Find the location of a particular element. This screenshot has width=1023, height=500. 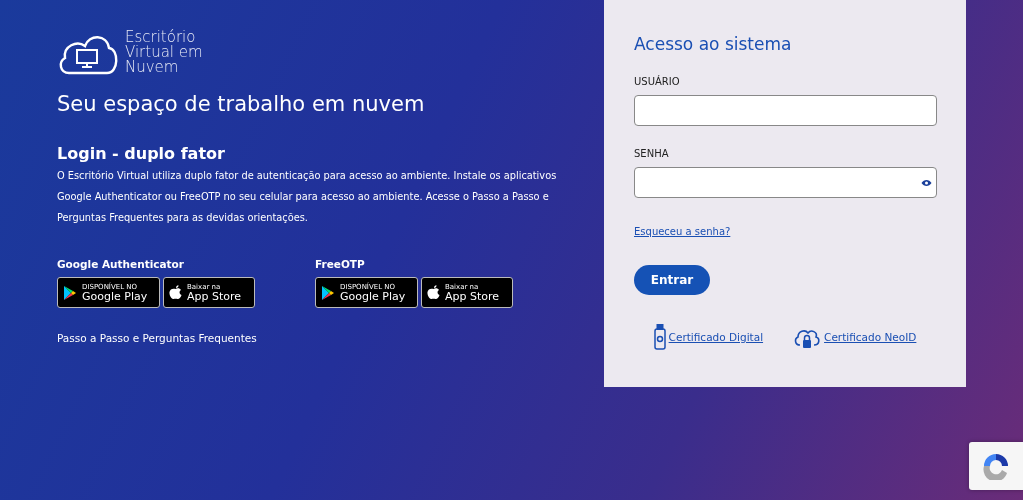

recaptcha-badge is located at coordinates (996, 466).